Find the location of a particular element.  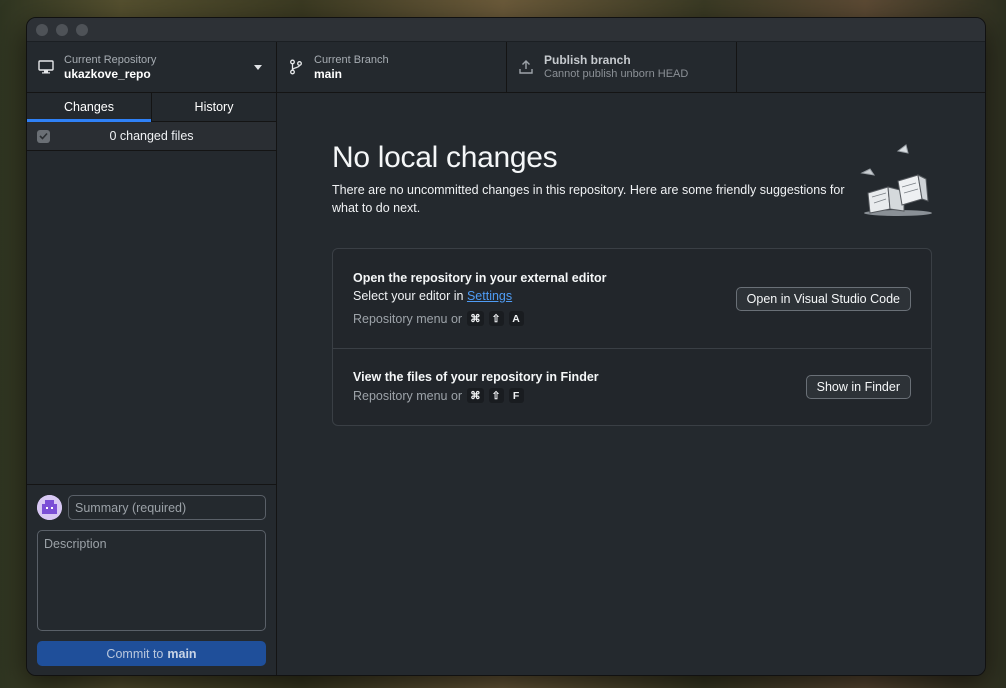

page-title: No local changes is located at coordinates (445, 157).